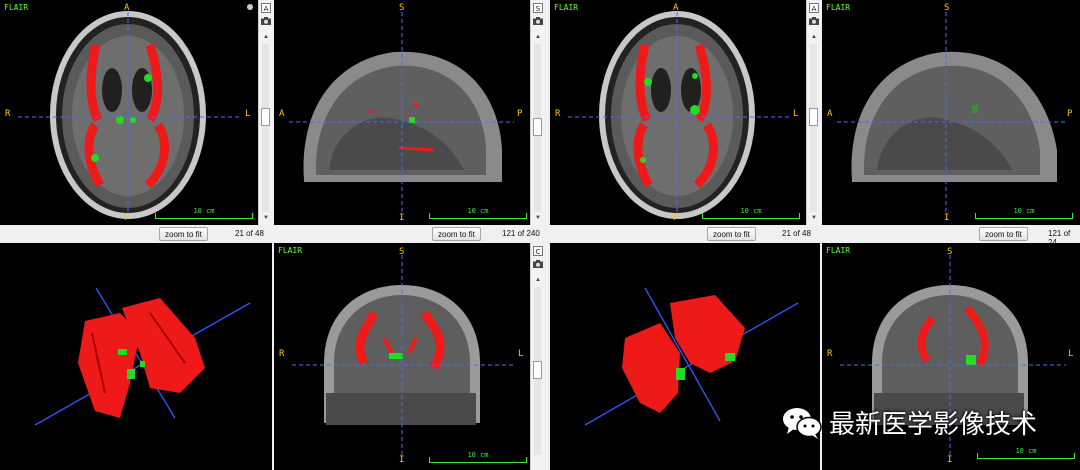 This screenshot has width=1080, height=470. Describe the element at coordinates (685, 233) in the screenshot. I see `axial-status-bar-right: zoom to fit 21 of 48` at that location.